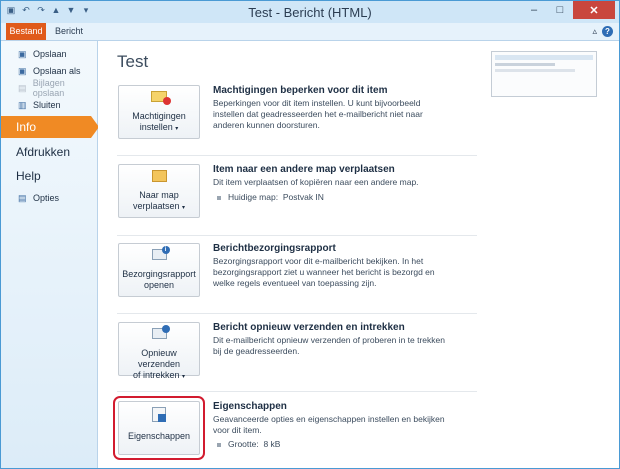 The height and width of the screenshot is (469, 620). What do you see at coordinates (160, 332) in the screenshot?
I see `resend-icon` at bounding box center [160, 332].